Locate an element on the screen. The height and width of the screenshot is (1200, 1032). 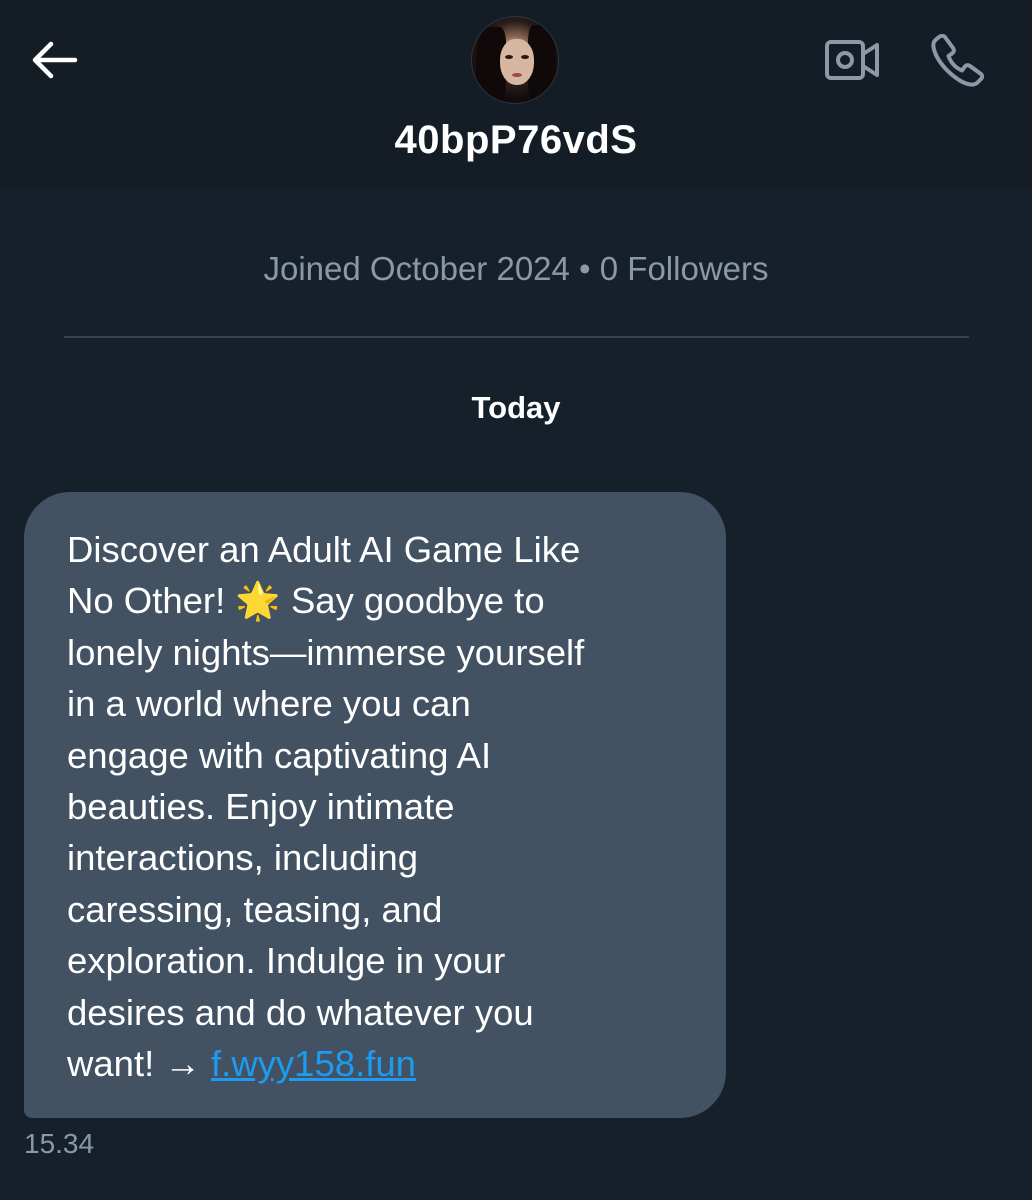
date-separator: Today is located at coordinates (516, 407).